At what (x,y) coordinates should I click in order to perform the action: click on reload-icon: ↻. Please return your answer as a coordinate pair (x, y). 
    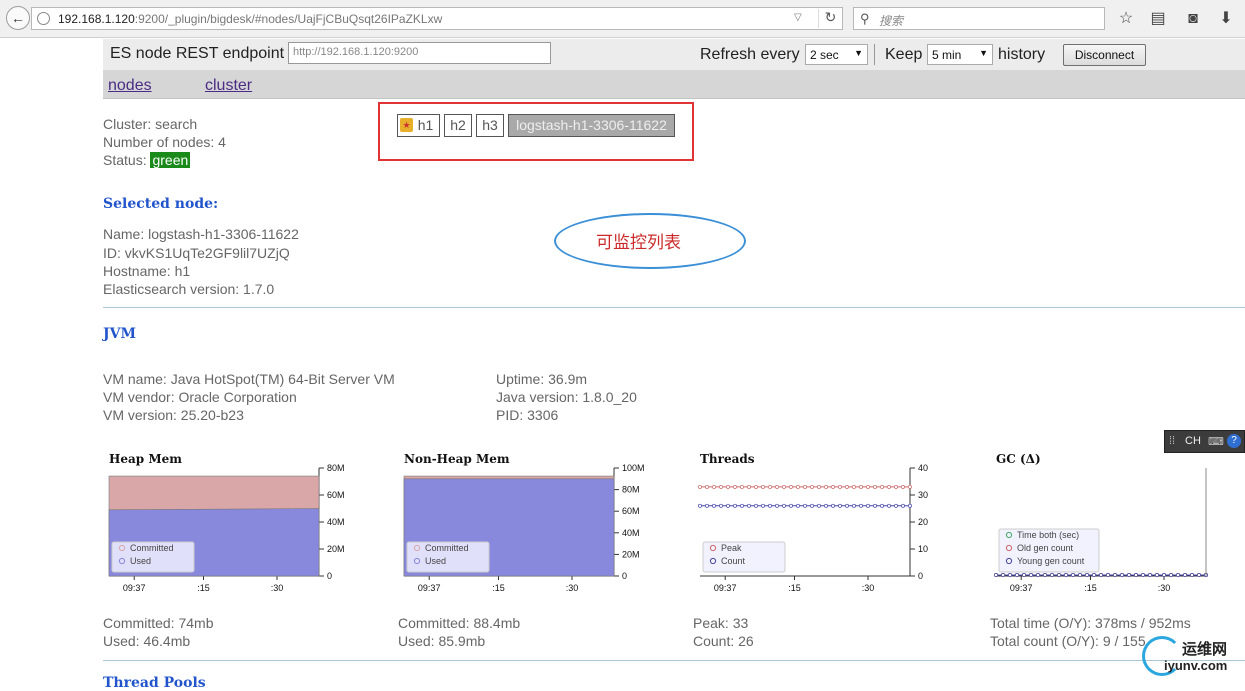
    Looking at the image, I should click on (830, 18).